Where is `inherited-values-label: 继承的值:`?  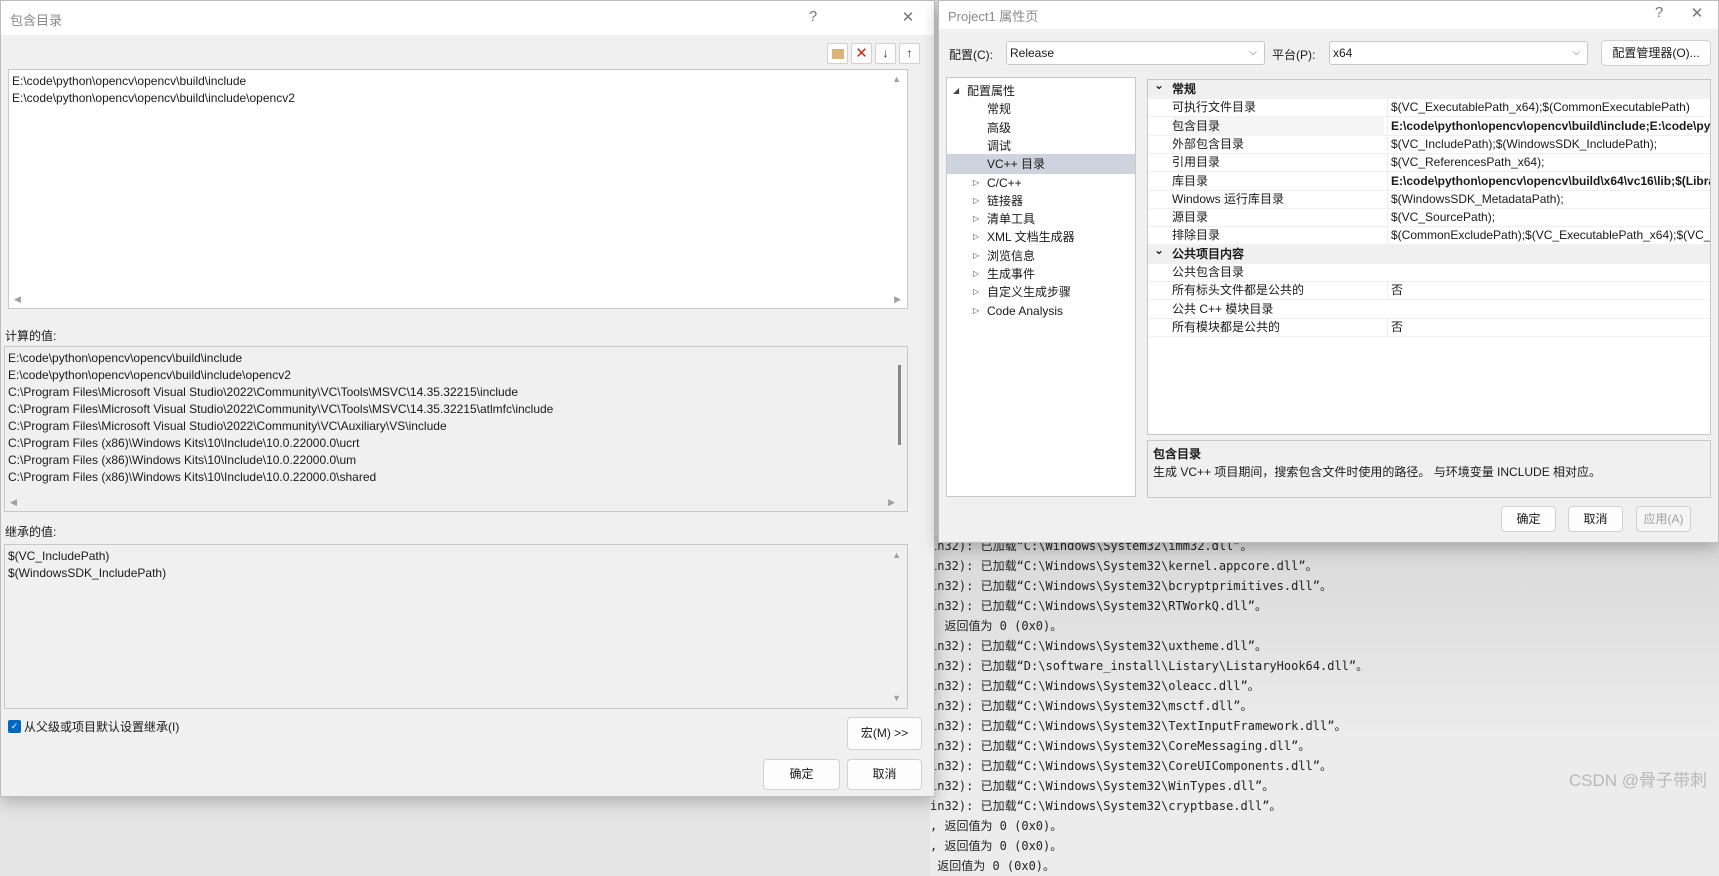
inherited-values-label: 继承的值: is located at coordinates (31, 532).